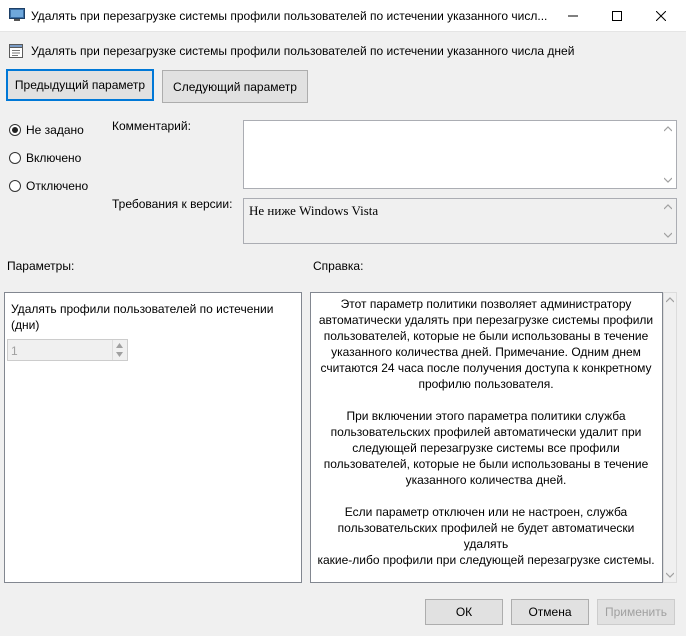  What do you see at coordinates (55, 130) in the screenshot?
I see `radio-label: Не задано` at bounding box center [55, 130].